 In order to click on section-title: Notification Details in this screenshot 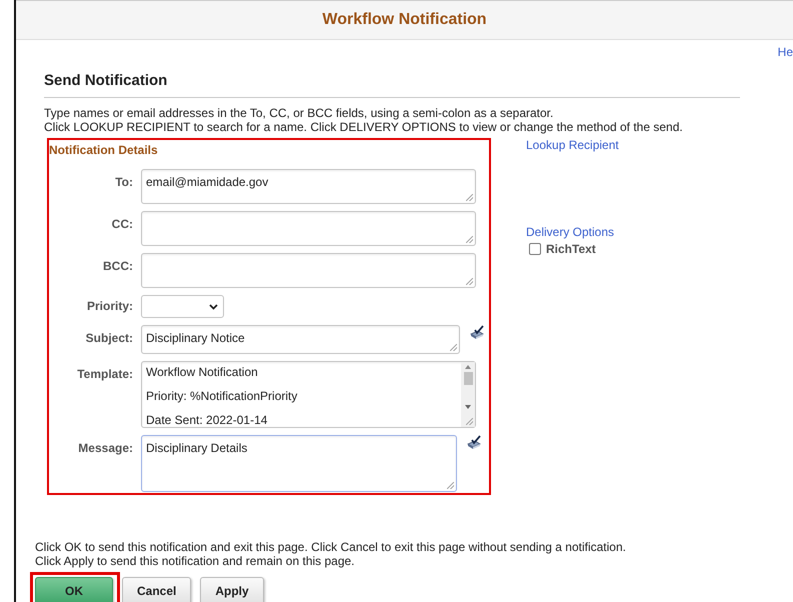, I will do `click(104, 150)`.